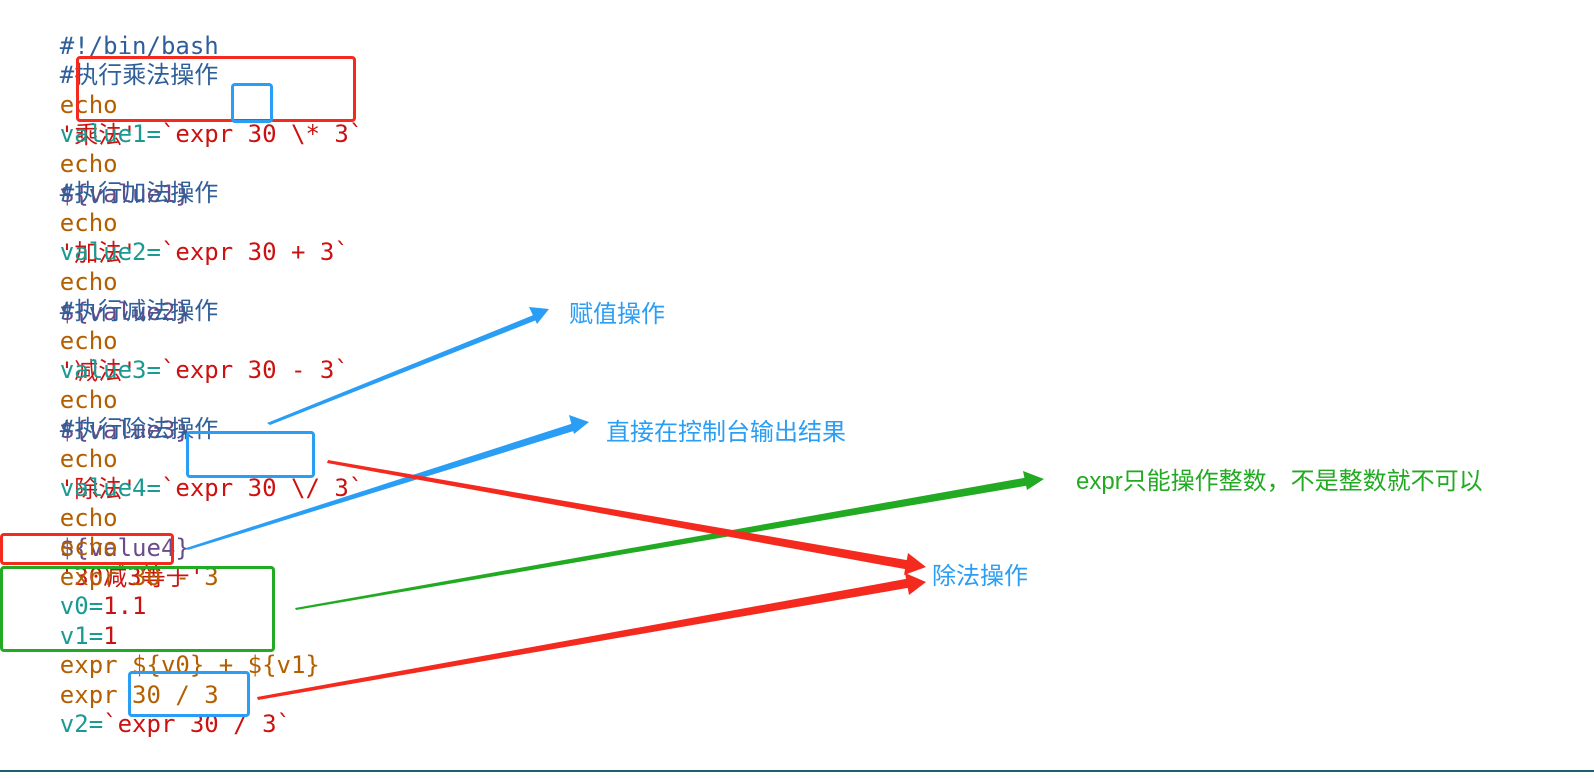 The height and width of the screenshot is (779, 1594). Describe the element at coordinates (617, 314) in the screenshot. I see `annotation-label-assign: 赋值操作` at that location.